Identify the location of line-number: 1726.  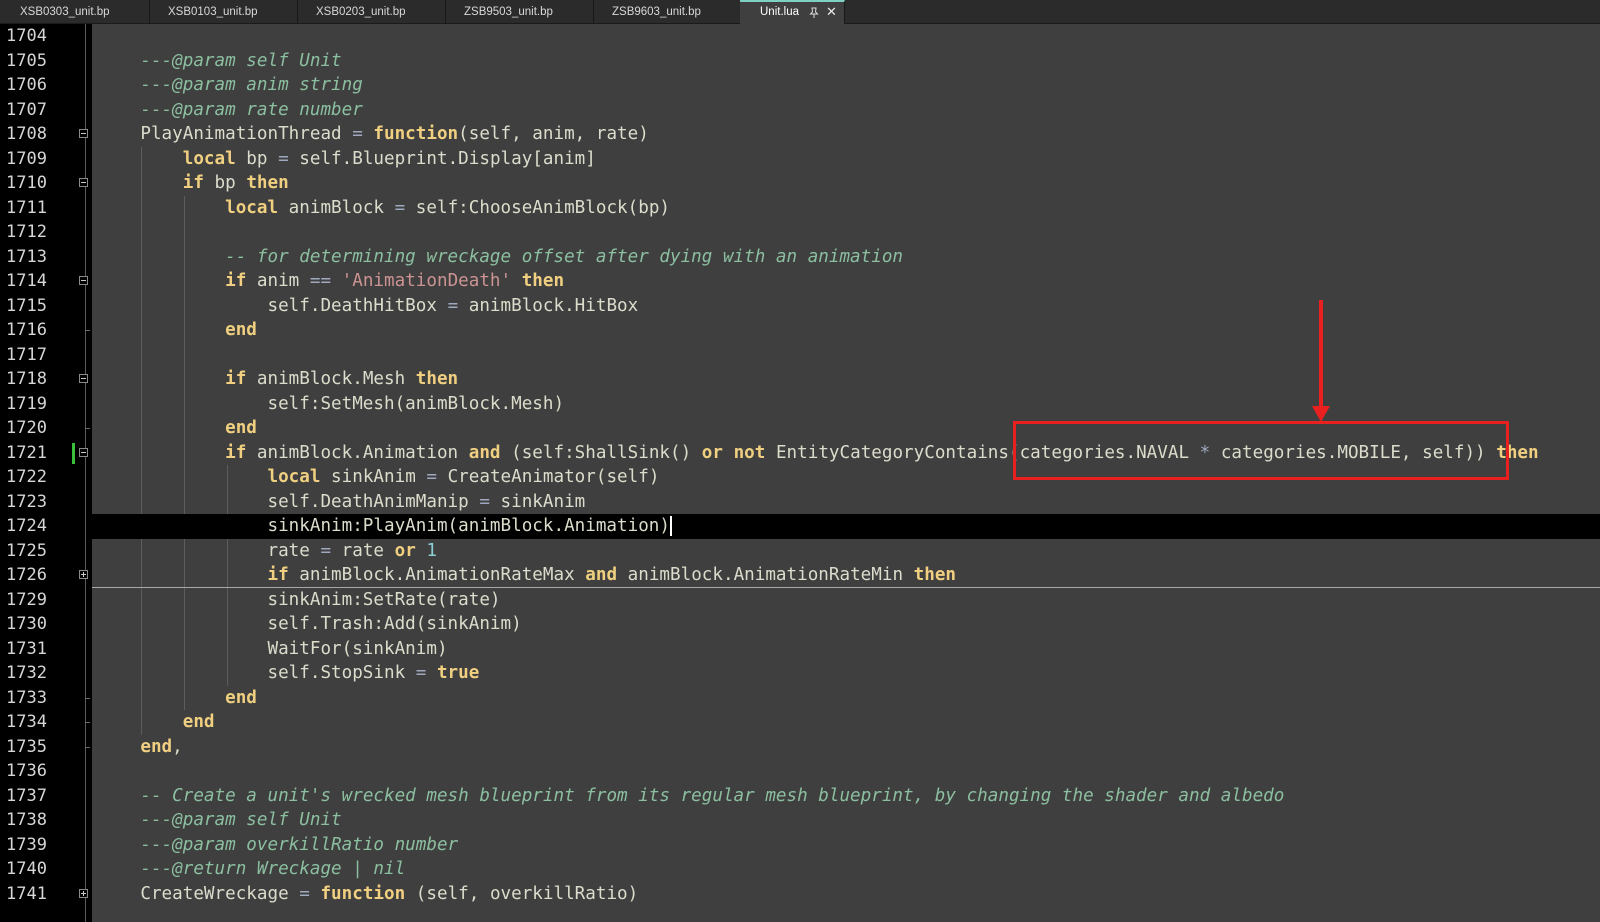
(26, 575).